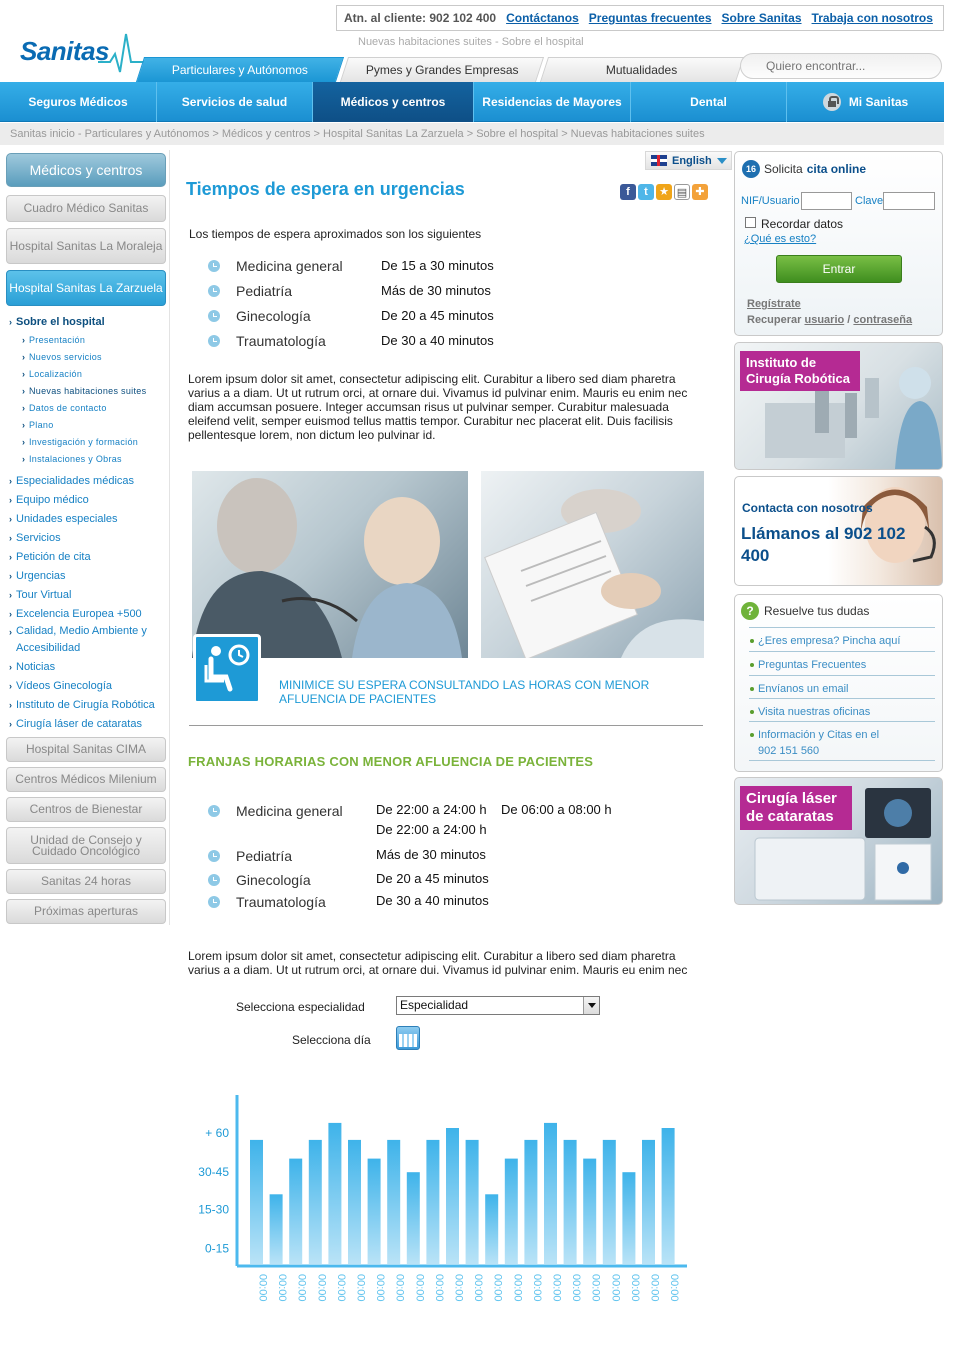 The height and width of the screenshot is (1350, 954). Describe the element at coordinates (86, 537) in the screenshot. I see `sidebar-item: › Servicios` at that location.